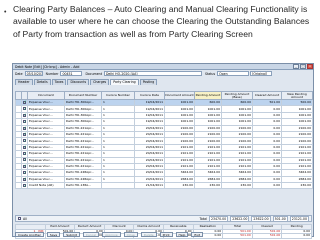  Describe the element at coordinates (118, 186) in the screenshot. I see `cell-invoice-number` at that location.